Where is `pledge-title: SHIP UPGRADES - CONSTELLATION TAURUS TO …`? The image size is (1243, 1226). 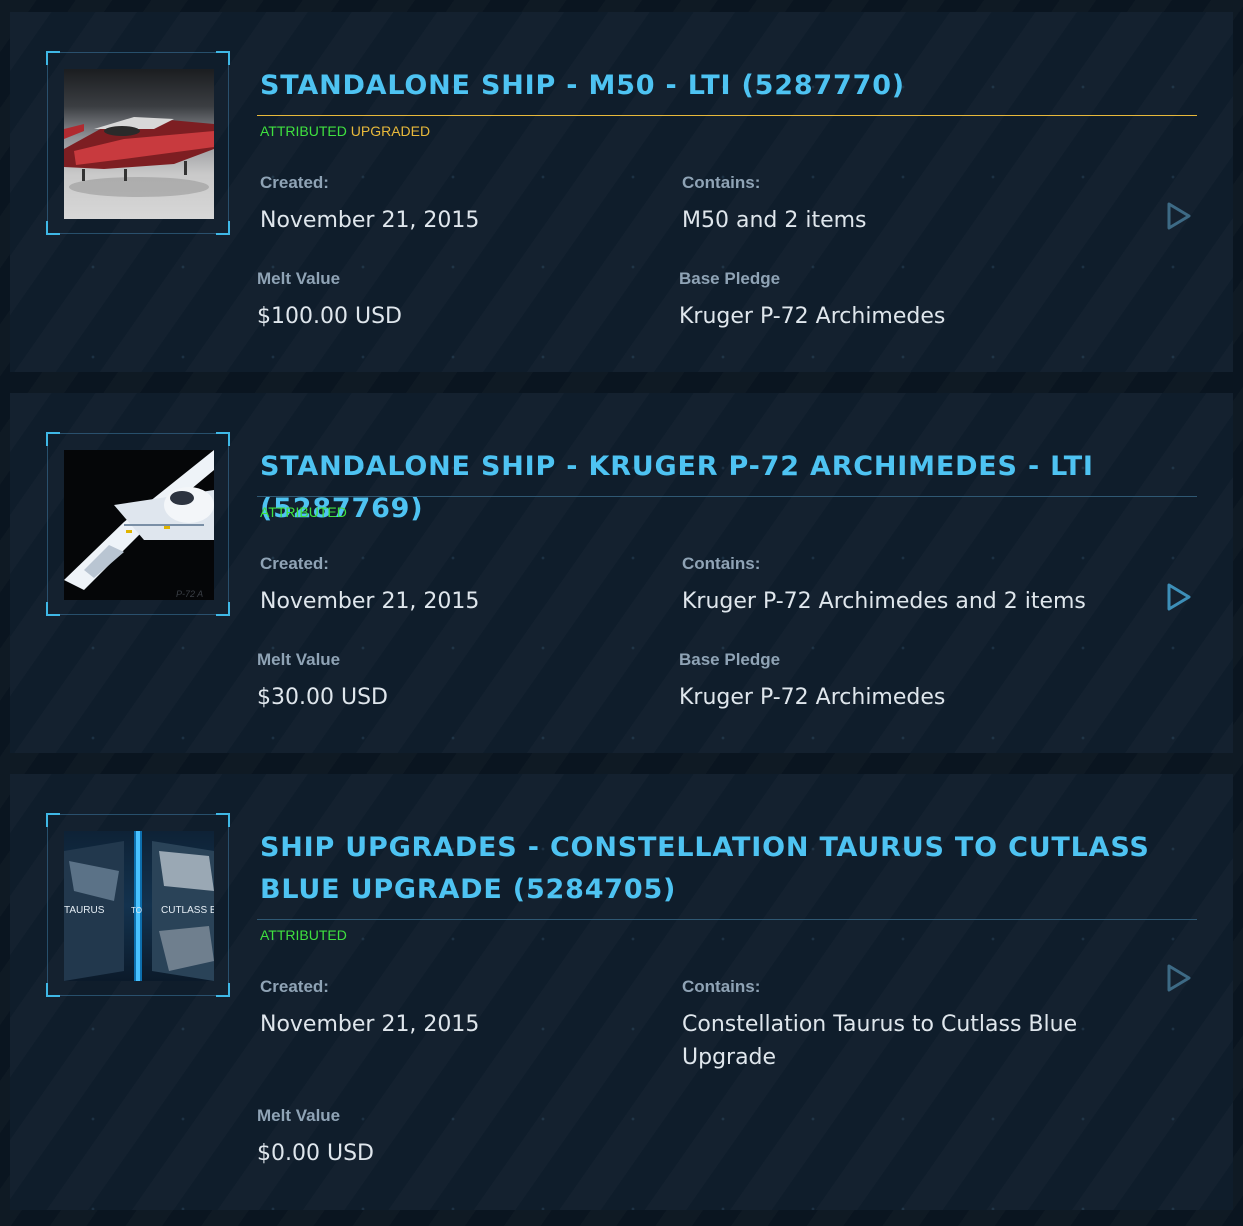
pledge-title: SHIP UPGRADES - CONSTELLATION TAURUS TO … is located at coordinates (730, 869).